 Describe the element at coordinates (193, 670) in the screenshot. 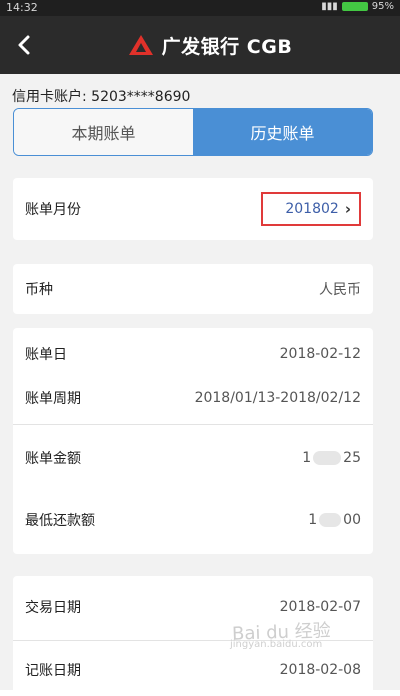

I see `posting-date-row: 记账日期 2018-02-08` at that location.